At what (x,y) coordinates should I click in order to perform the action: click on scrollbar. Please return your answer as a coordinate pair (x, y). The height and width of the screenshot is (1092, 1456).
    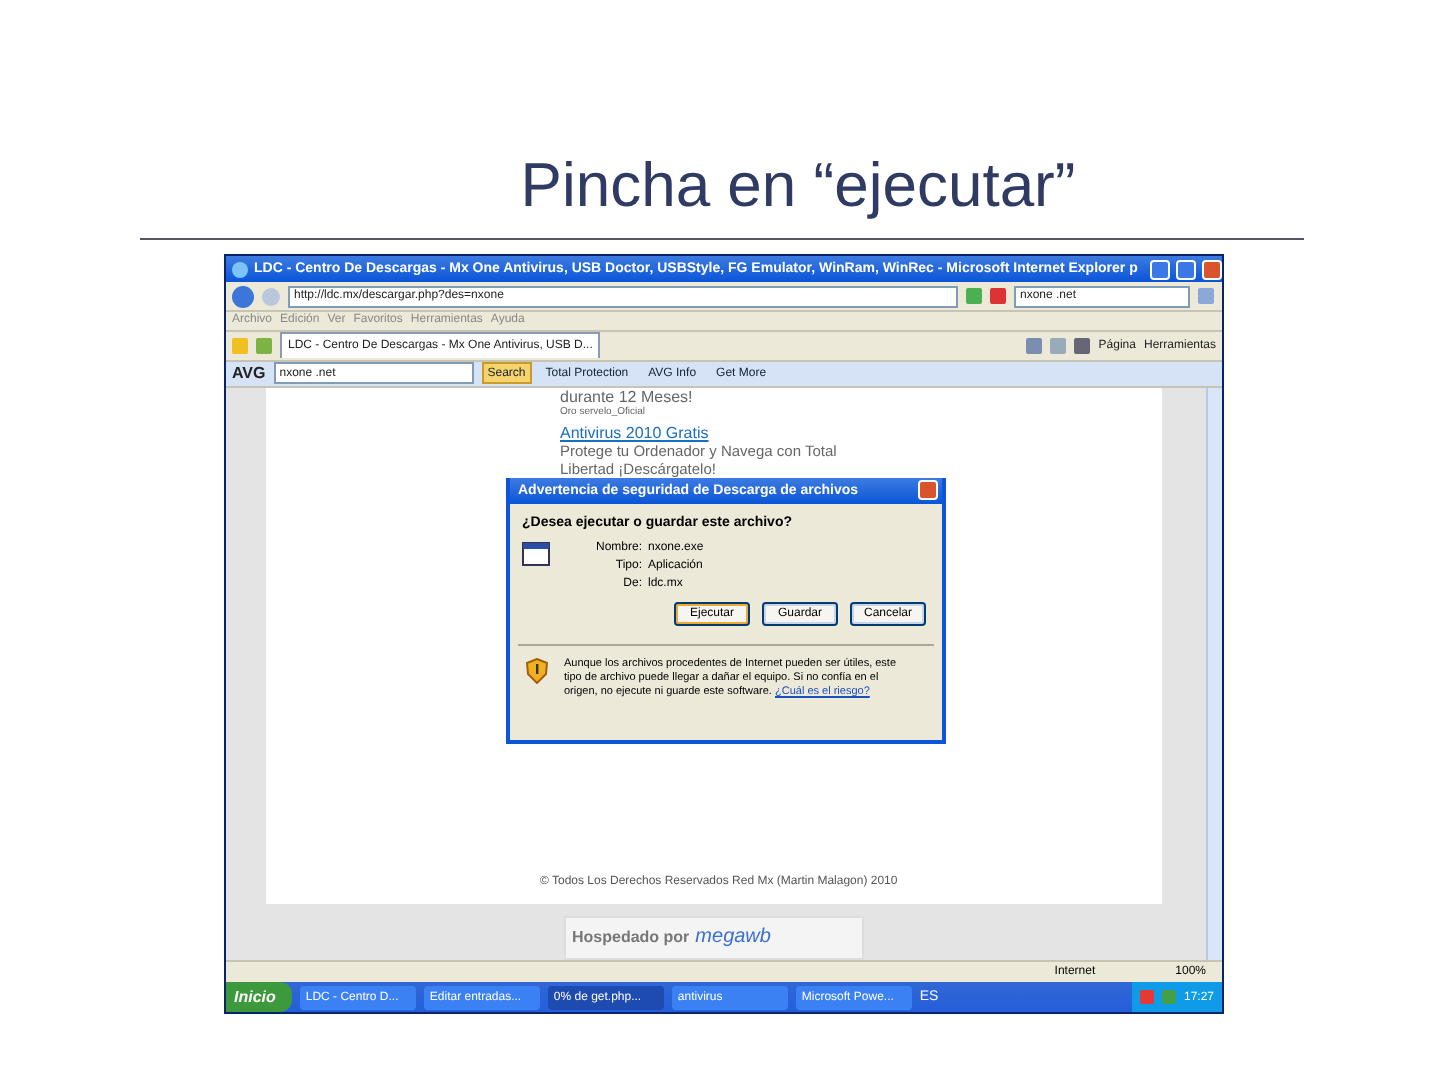
    Looking at the image, I should click on (1214, 673).